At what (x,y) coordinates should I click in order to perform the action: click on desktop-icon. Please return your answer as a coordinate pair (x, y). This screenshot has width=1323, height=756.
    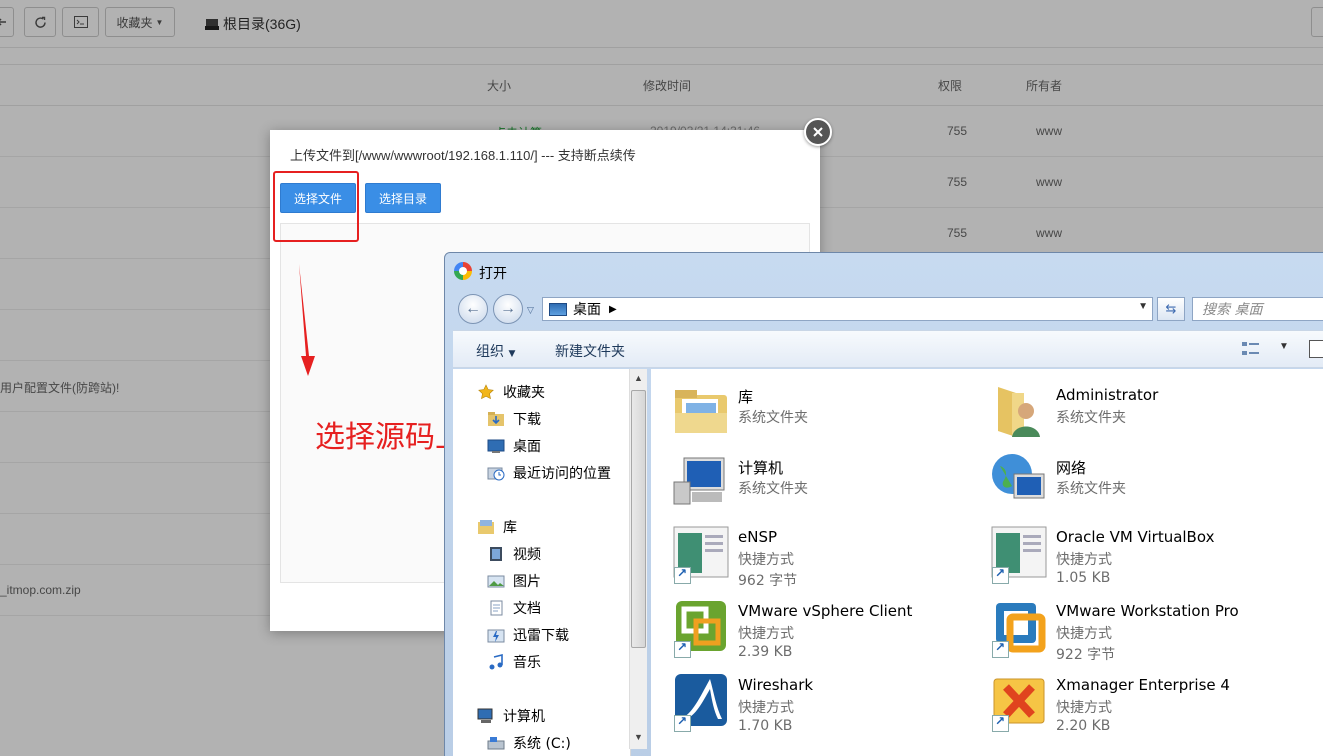
    Looking at the image, I should click on (496, 446).